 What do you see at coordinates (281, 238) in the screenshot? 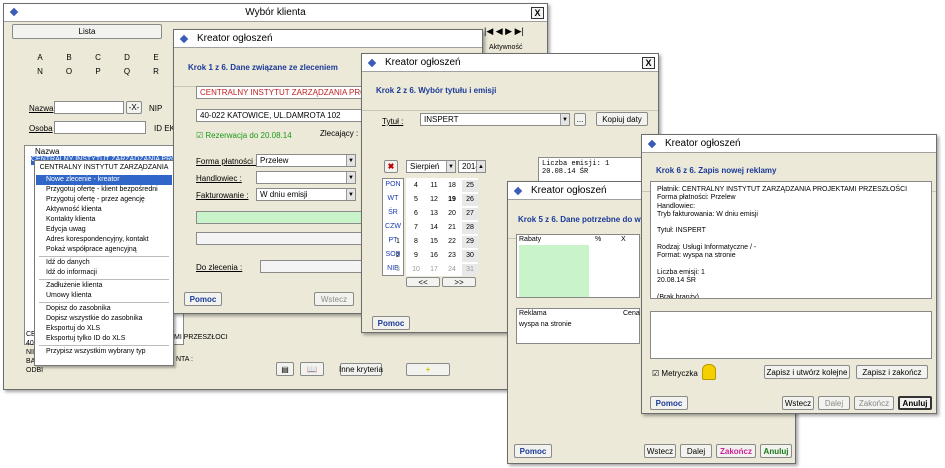
I see `w1-gray-field` at bounding box center [281, 238].